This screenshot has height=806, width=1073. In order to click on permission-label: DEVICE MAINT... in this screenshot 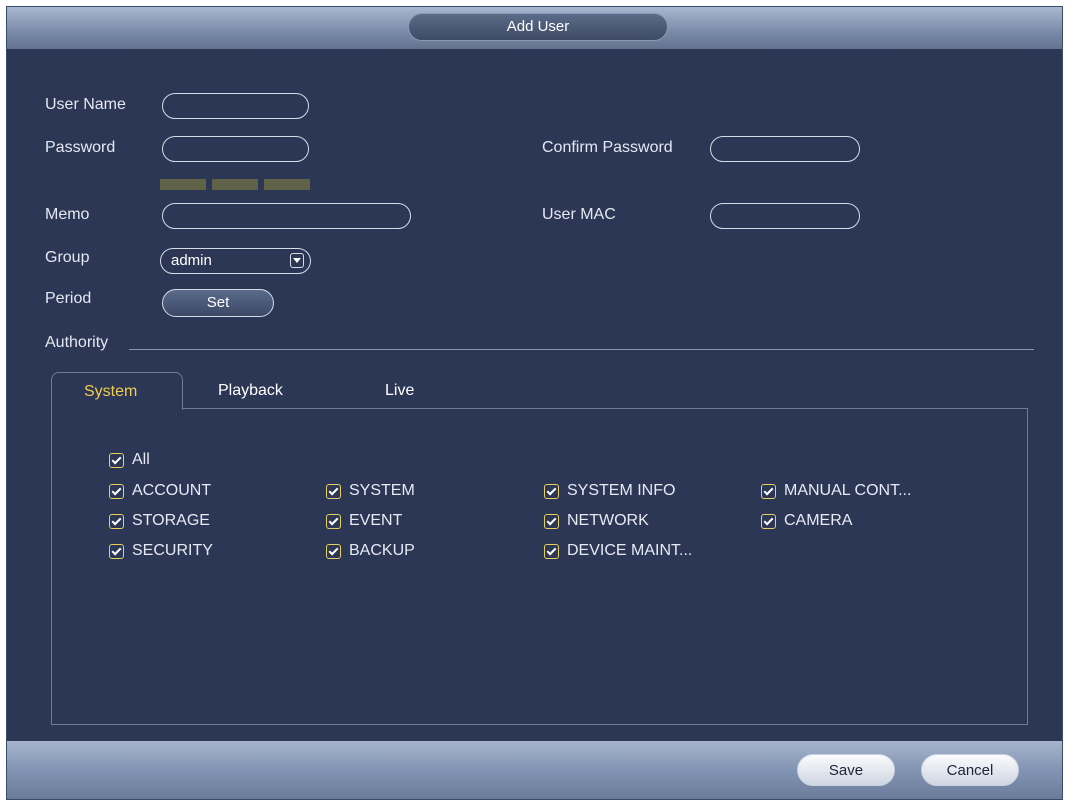, I will do `click(630, 550)`.